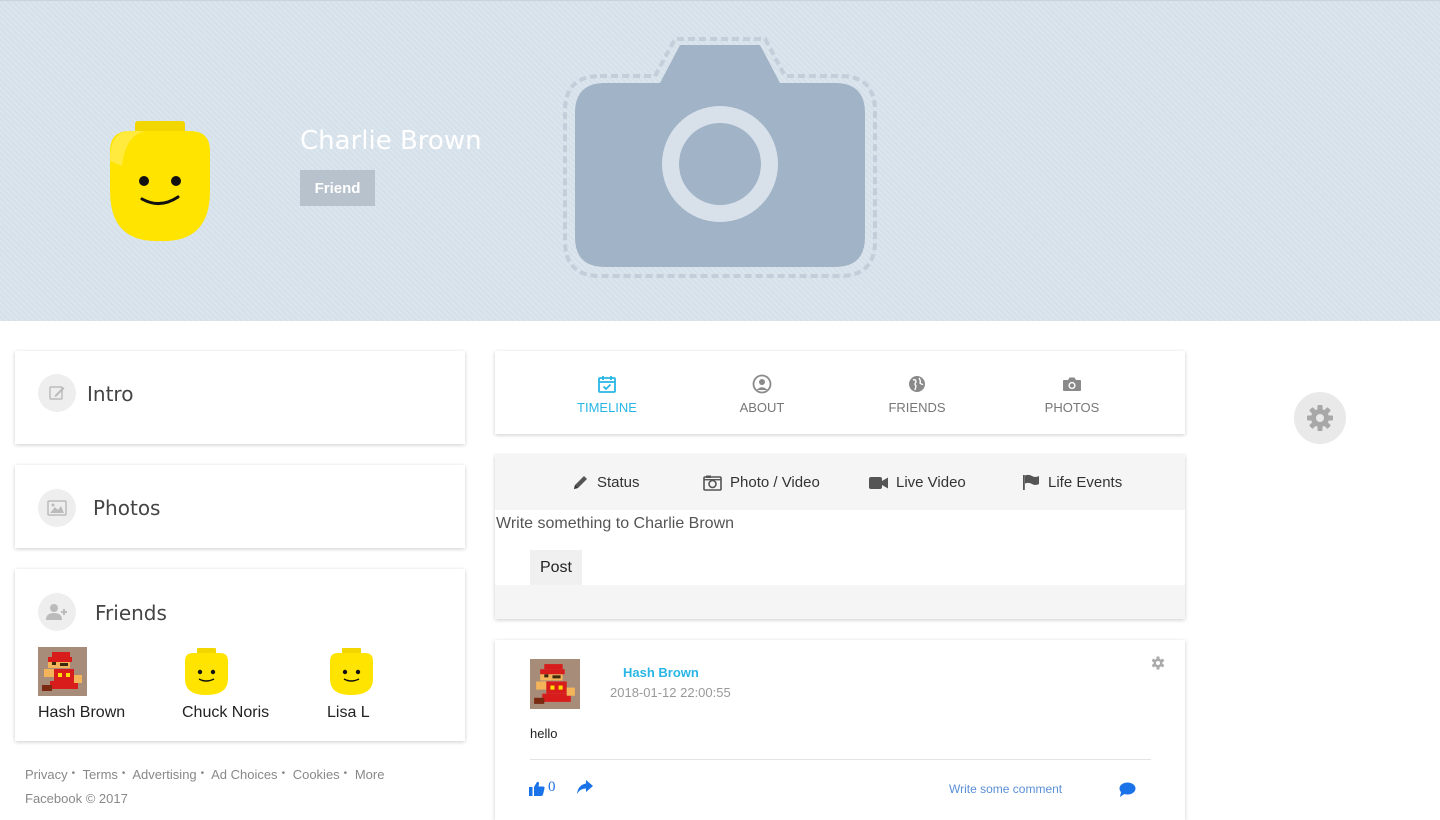 This screenshot has width=1440, height=820. Describe the element at coordinates (337, 188) in the screenshot. I see `friend-status-button: Friend` at that location.